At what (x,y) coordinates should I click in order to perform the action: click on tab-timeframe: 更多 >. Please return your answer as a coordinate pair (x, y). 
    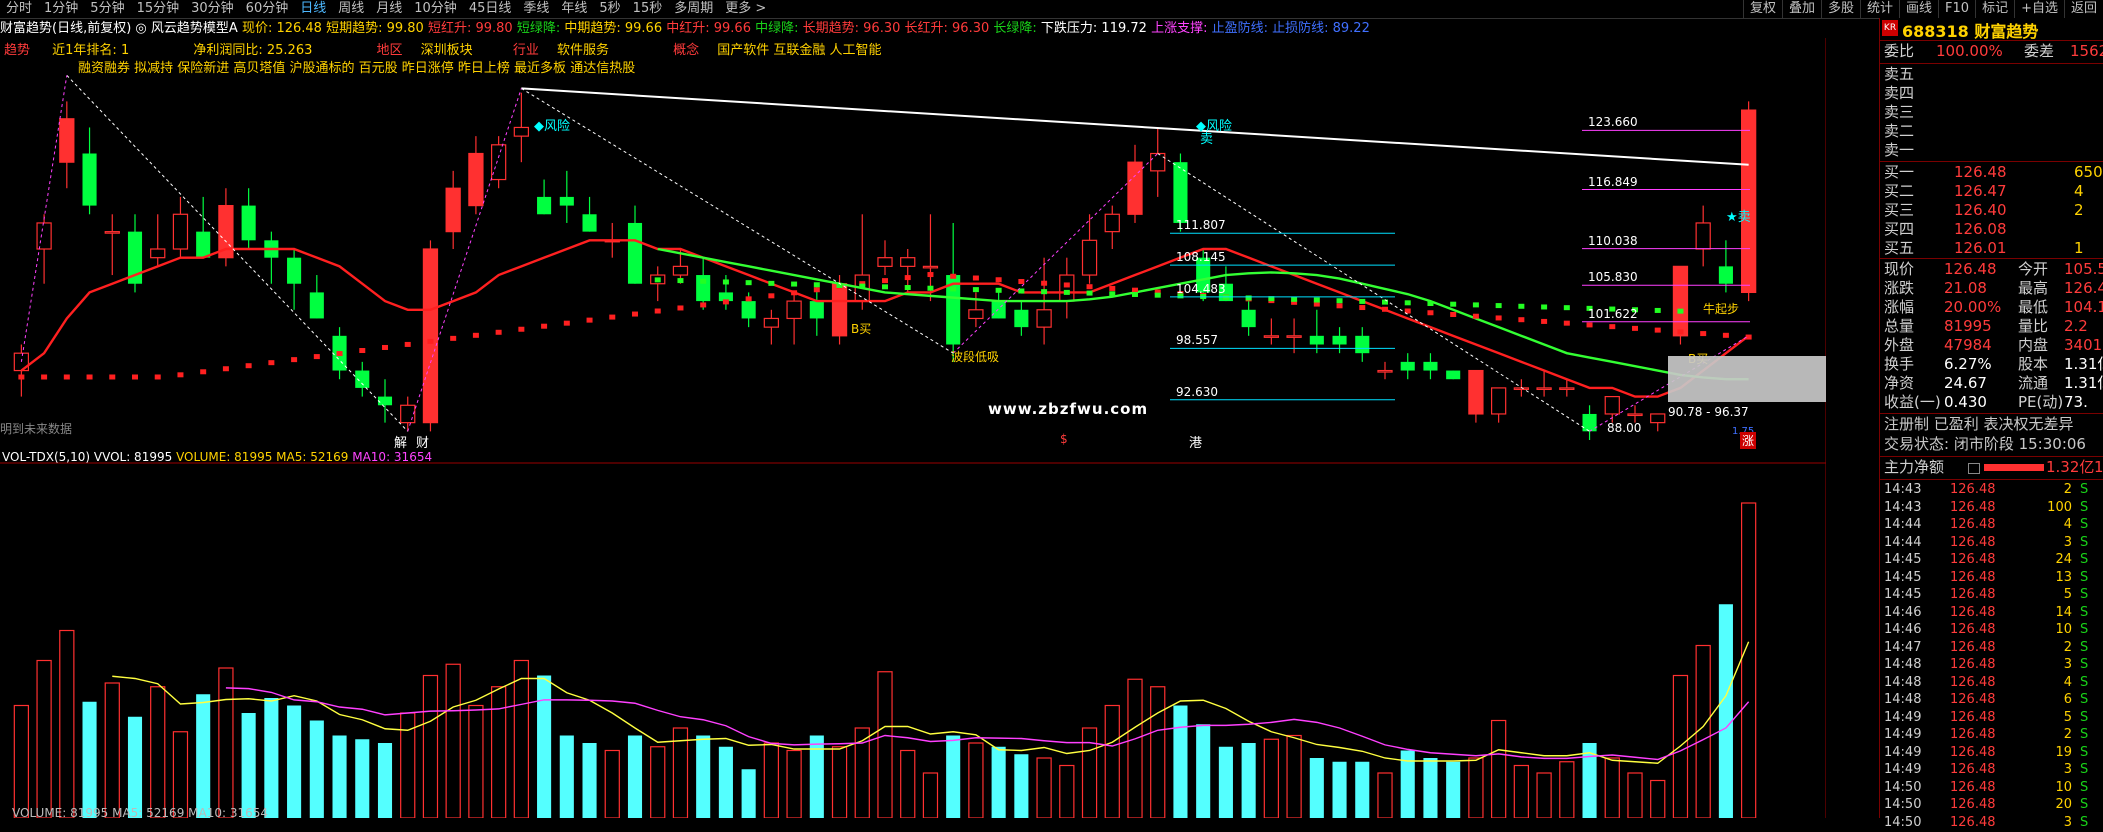
    Looking at the image, I should click on (745, 9).